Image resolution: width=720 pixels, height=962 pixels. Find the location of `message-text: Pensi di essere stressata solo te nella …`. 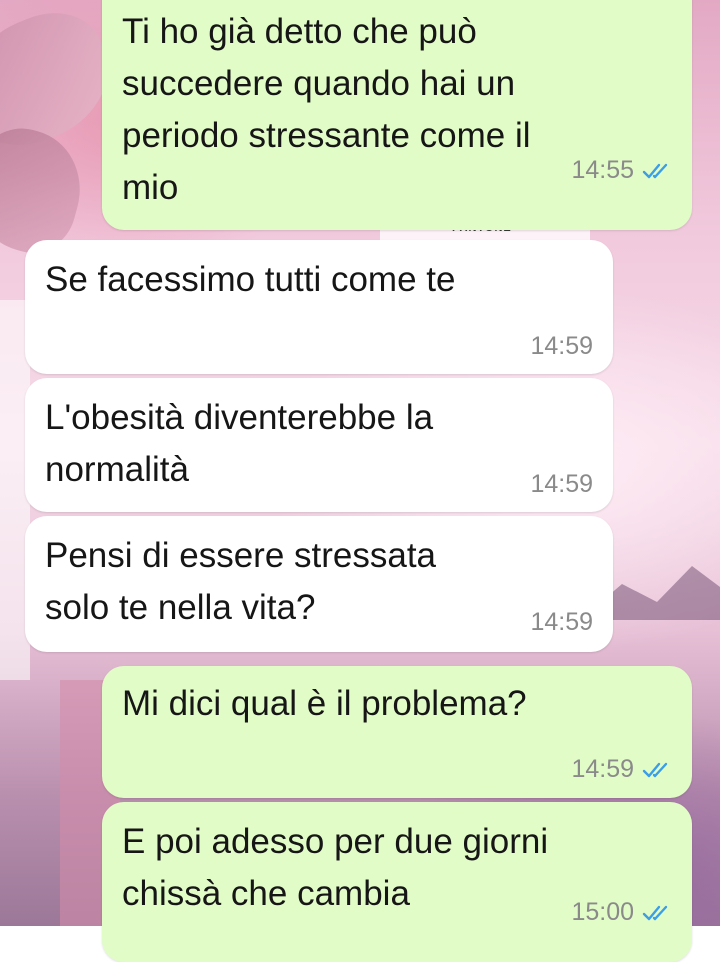

message-text: Pensi di essere stressata solo te nella … is located at coordinates (241, 581).